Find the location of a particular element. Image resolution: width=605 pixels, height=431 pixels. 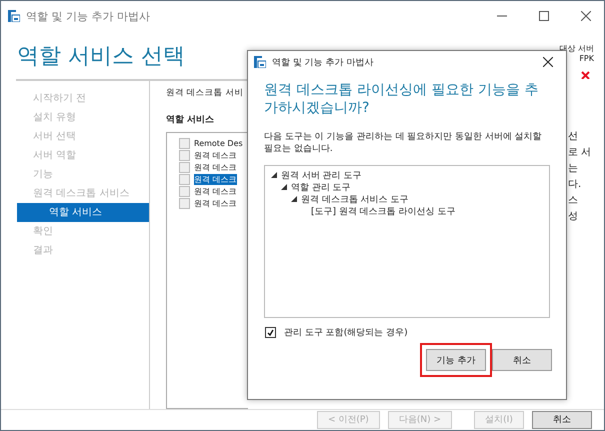

description-text: 스 is located at coordinates (573, 200).